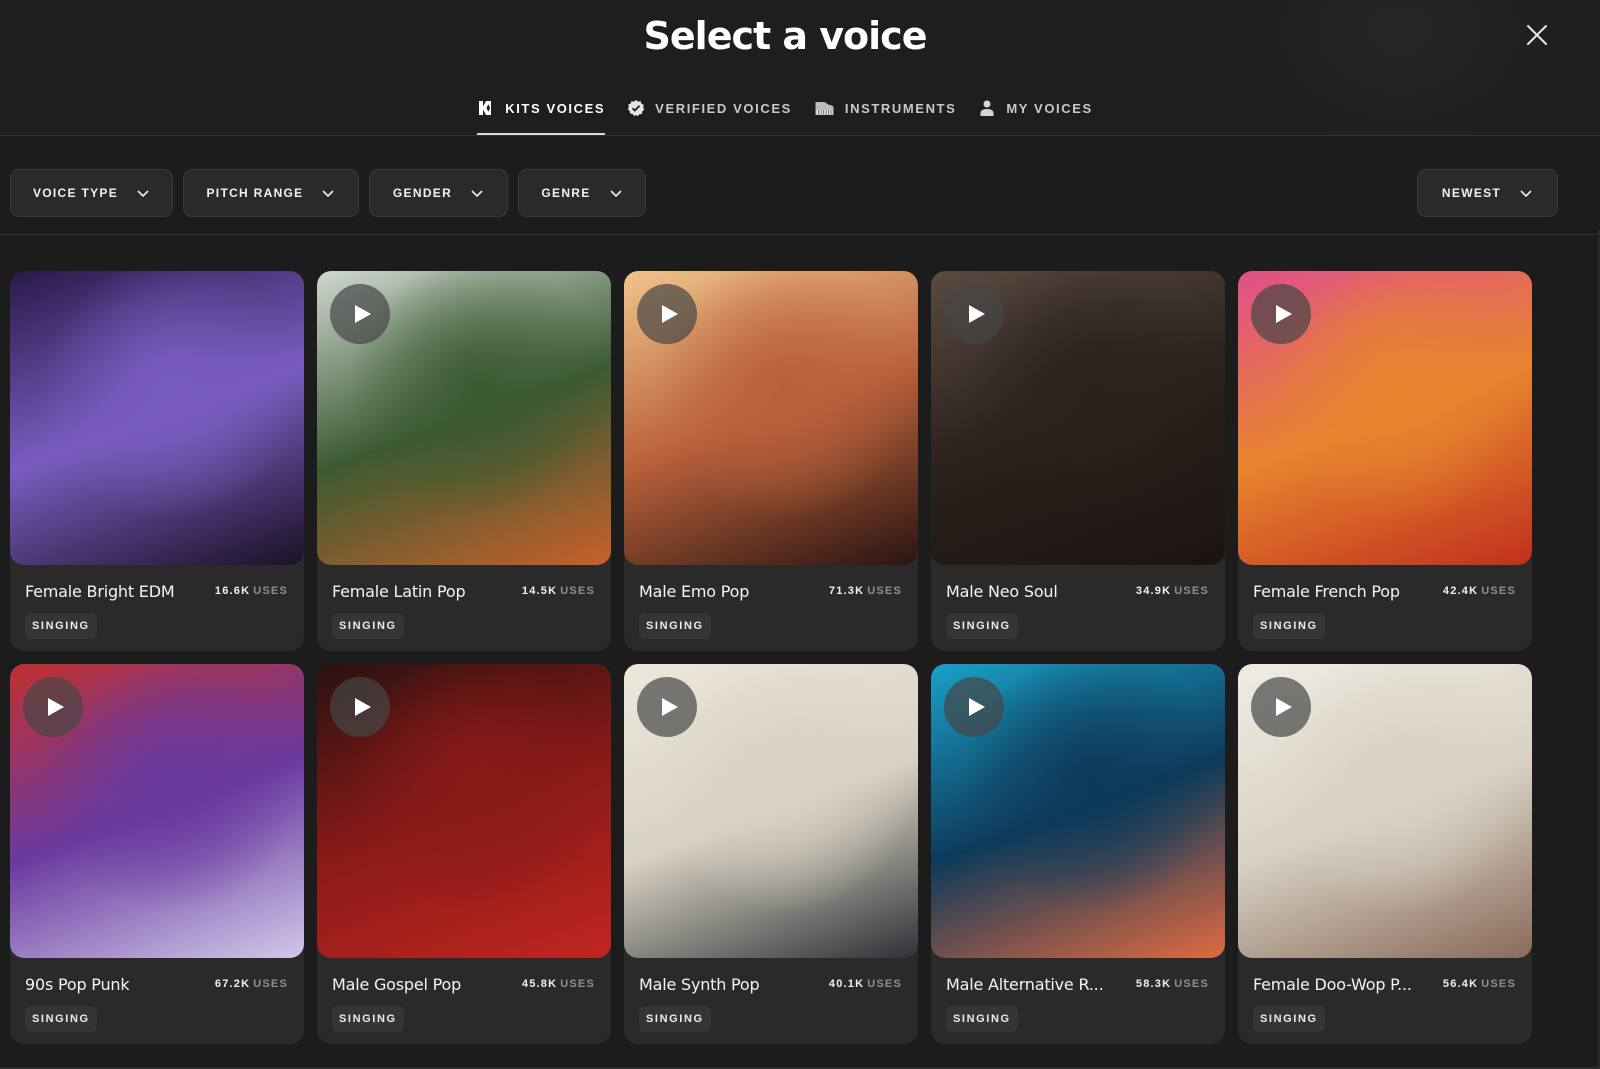 This screenshot has height=1069, width=1600. Describe the element at coordinates (1153, 984) in the screenshot. I see `uses-count: 58.3K` at that location.